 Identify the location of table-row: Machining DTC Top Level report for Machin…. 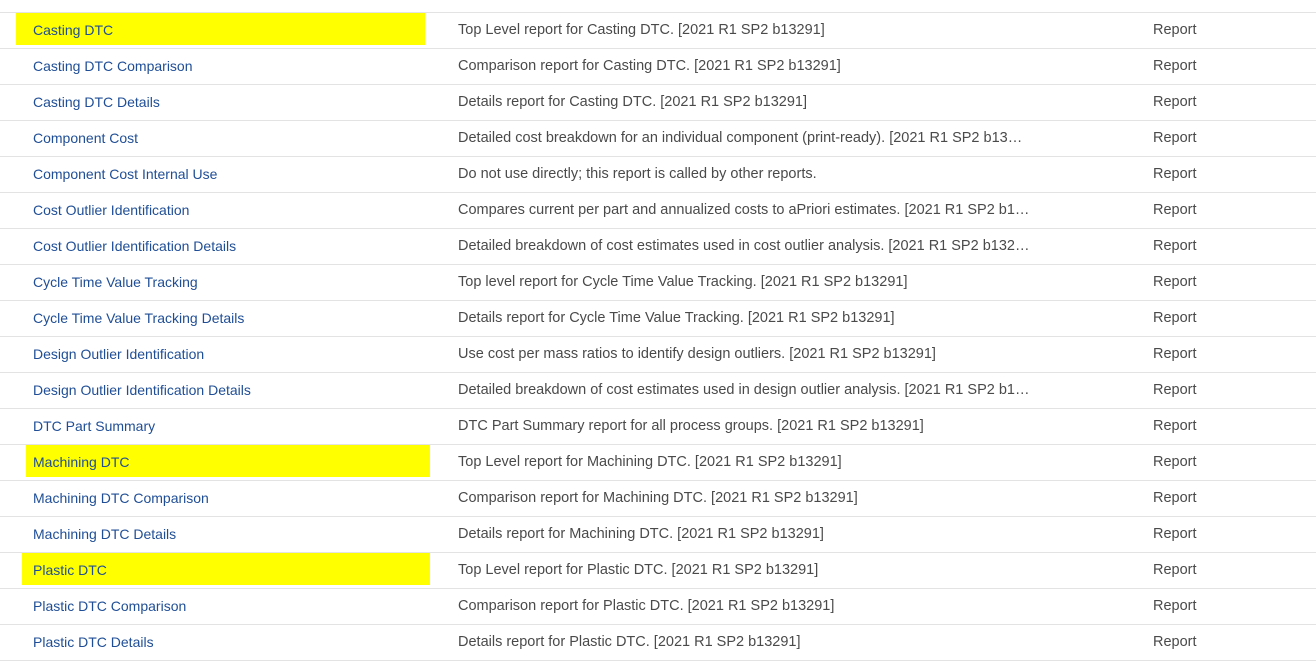
(658, 463).